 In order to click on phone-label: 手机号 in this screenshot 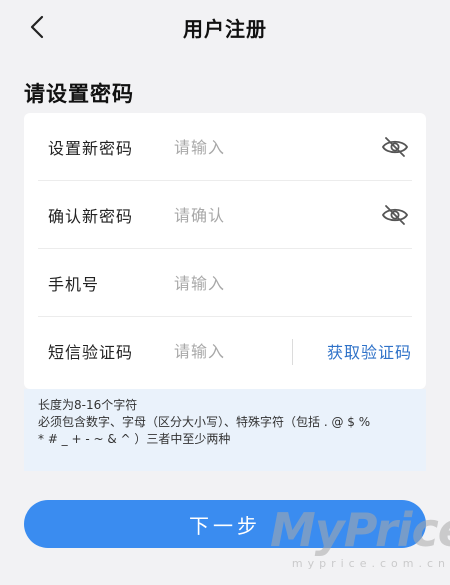, I will do `click(74, 284)`.